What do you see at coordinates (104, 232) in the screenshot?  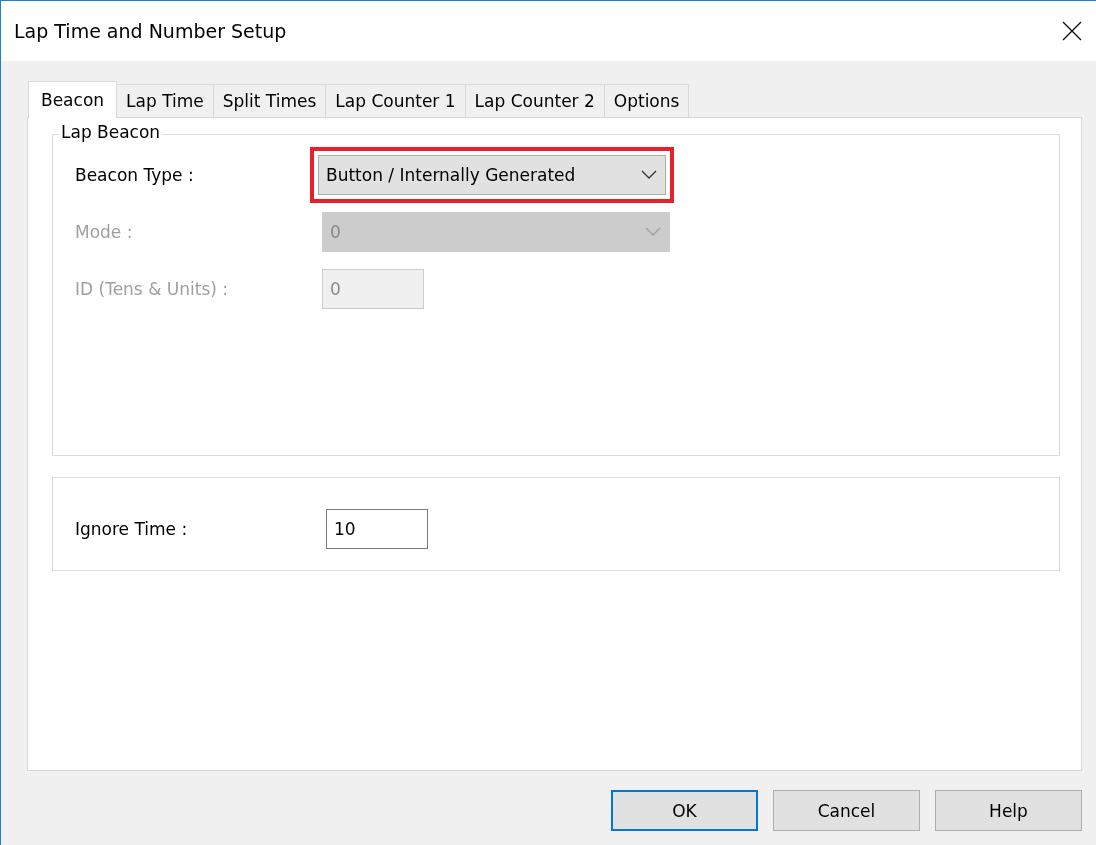 I see `field-label: Mode :` at bounding box center [104, 232].